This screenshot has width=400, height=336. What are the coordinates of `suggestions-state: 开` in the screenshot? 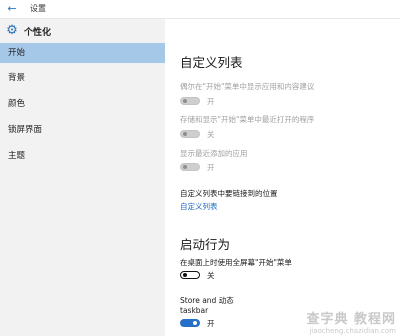 It's located at (211, 101).